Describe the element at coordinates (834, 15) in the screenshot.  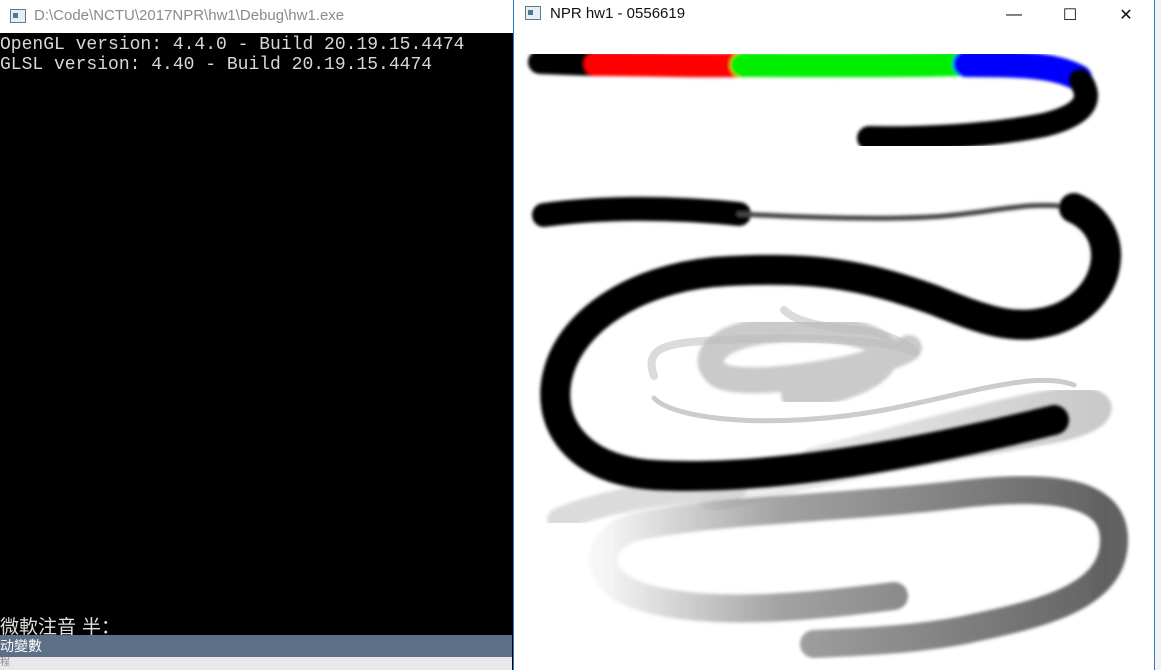
I see `npr-titlebar: NPR hw1 - 0556619 — ☐ ✕` at that location.